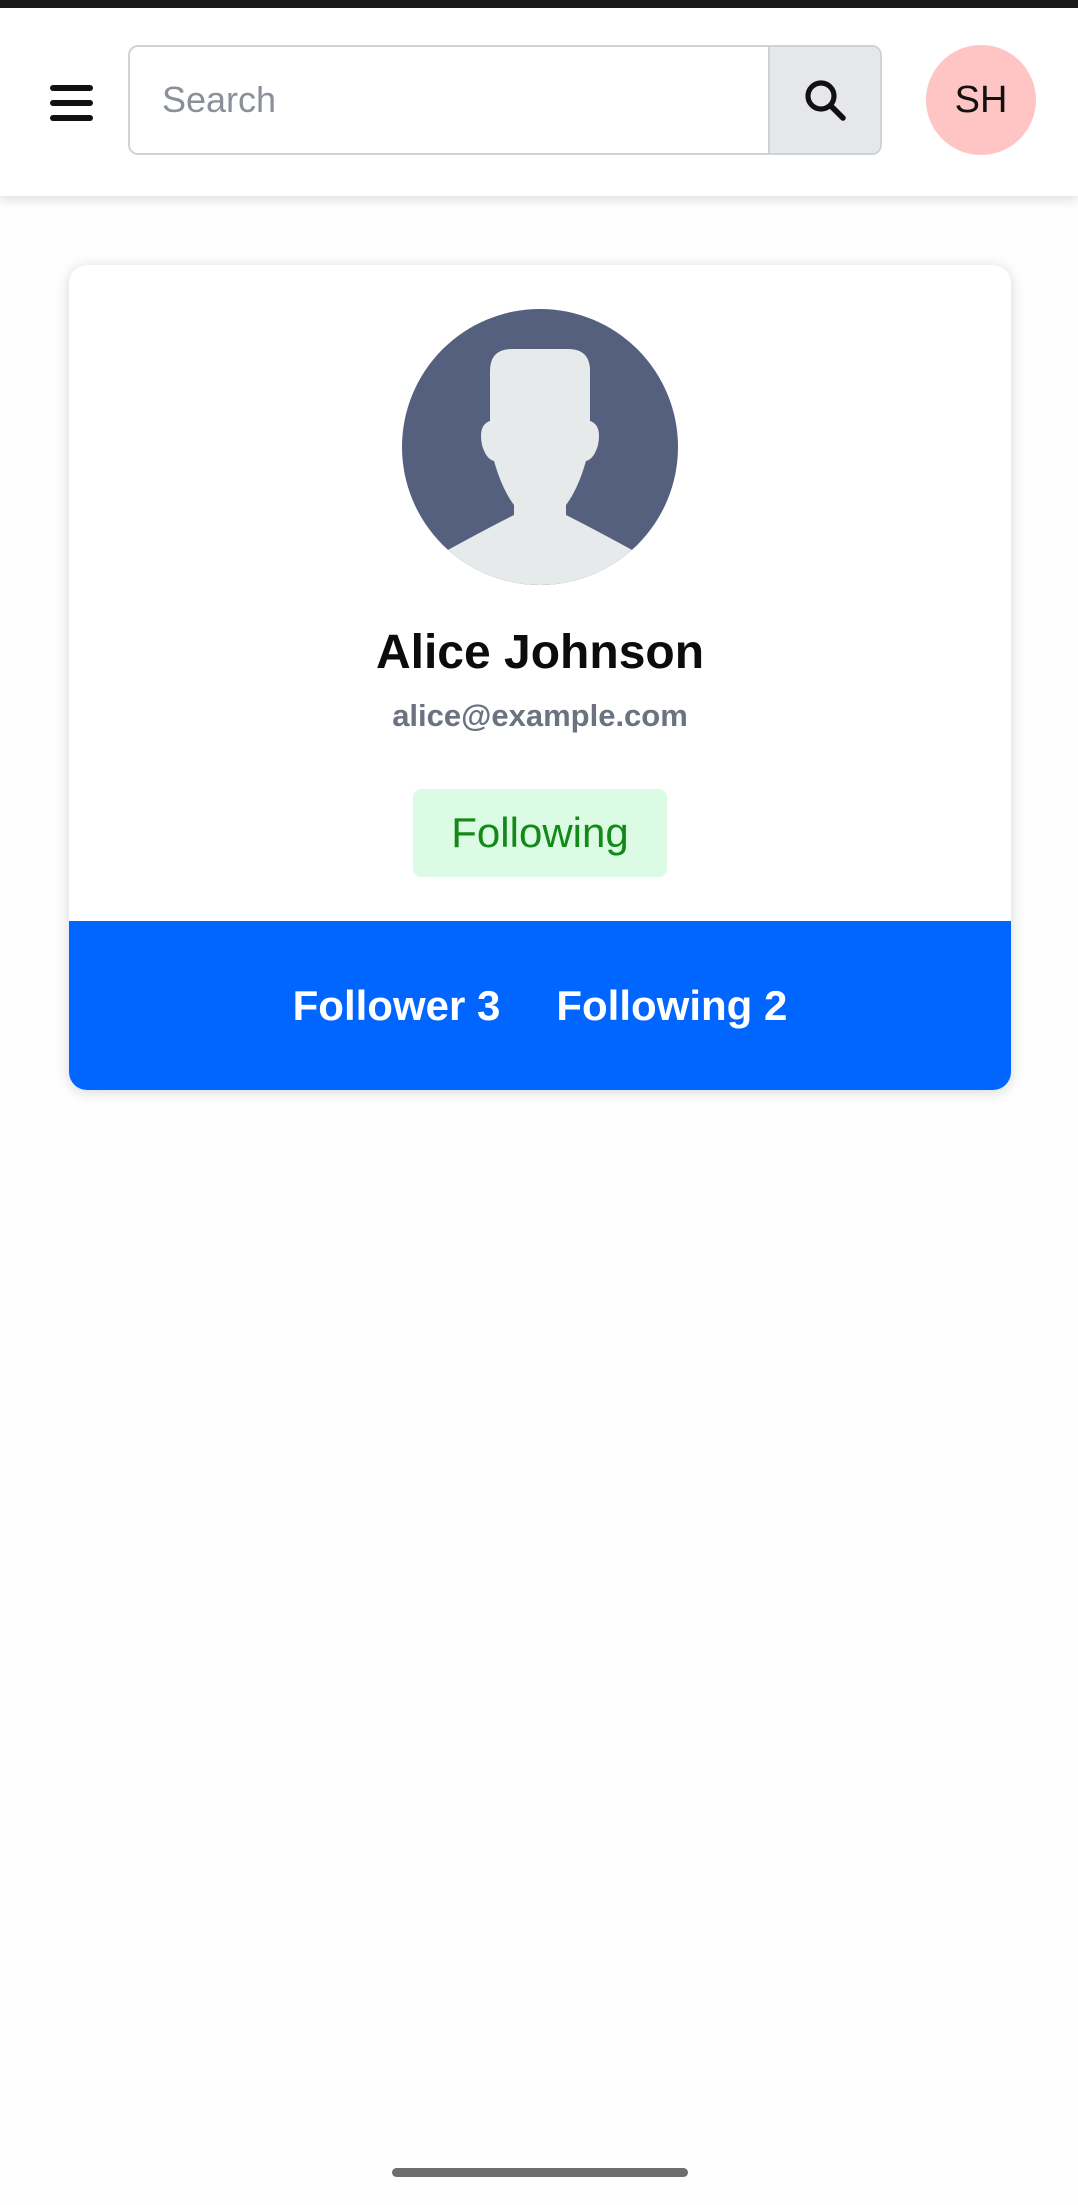 This screenshot has height=2205, width=1078. I want to click on top-navbar: SH, so click(539, 102).